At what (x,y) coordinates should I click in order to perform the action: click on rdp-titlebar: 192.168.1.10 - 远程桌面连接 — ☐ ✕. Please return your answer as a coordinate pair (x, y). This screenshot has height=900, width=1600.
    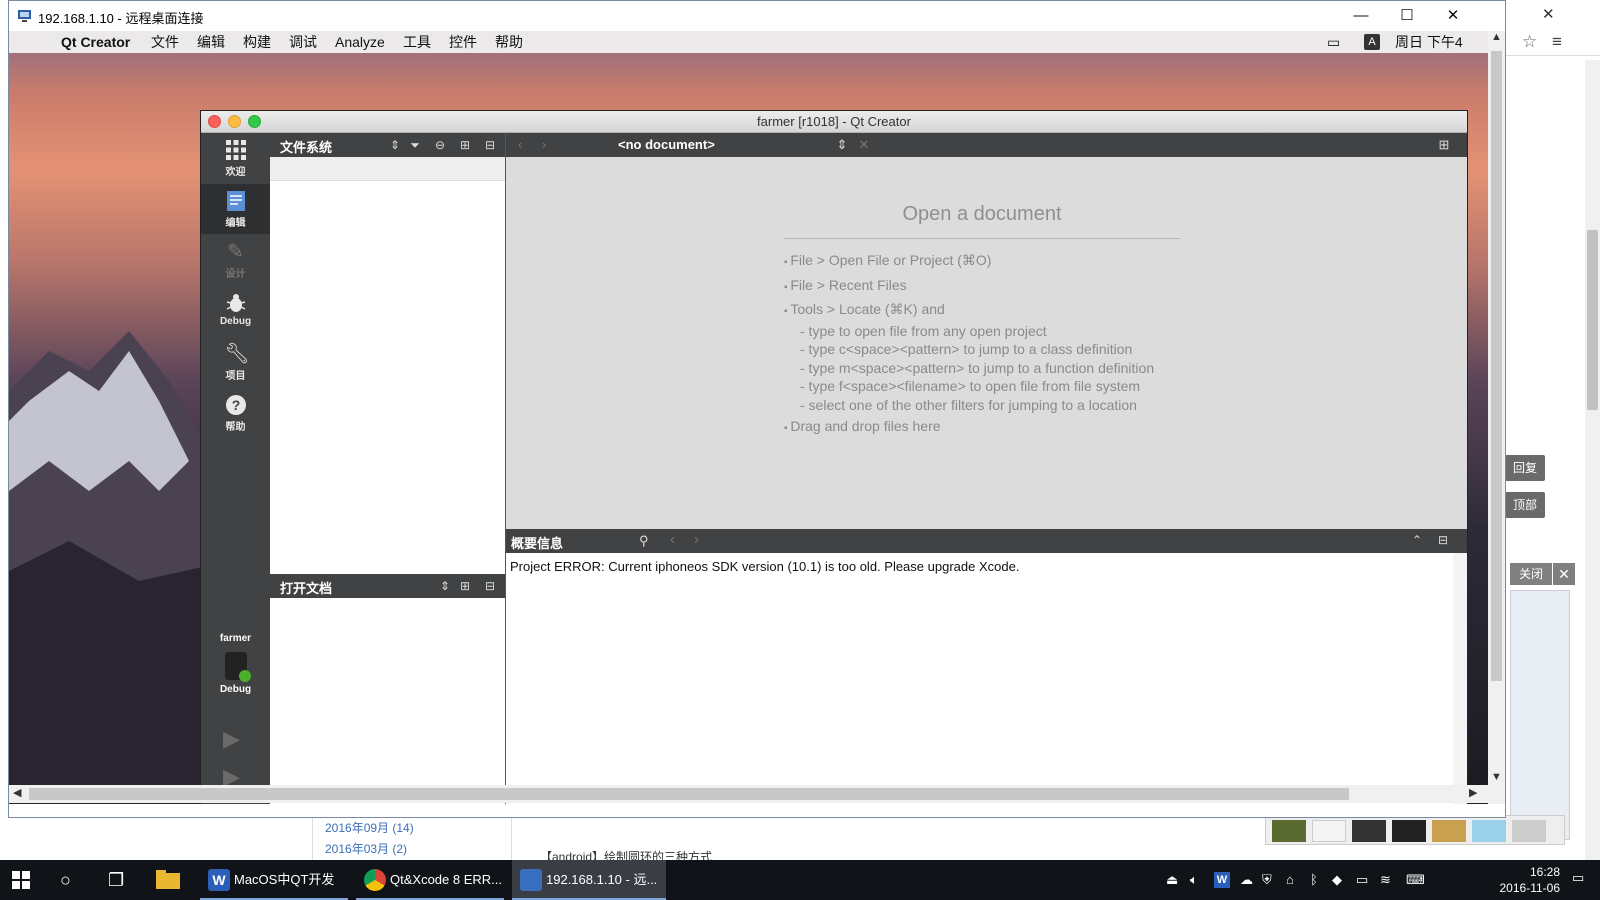
    Looking at the image, I should click on (757, 16).